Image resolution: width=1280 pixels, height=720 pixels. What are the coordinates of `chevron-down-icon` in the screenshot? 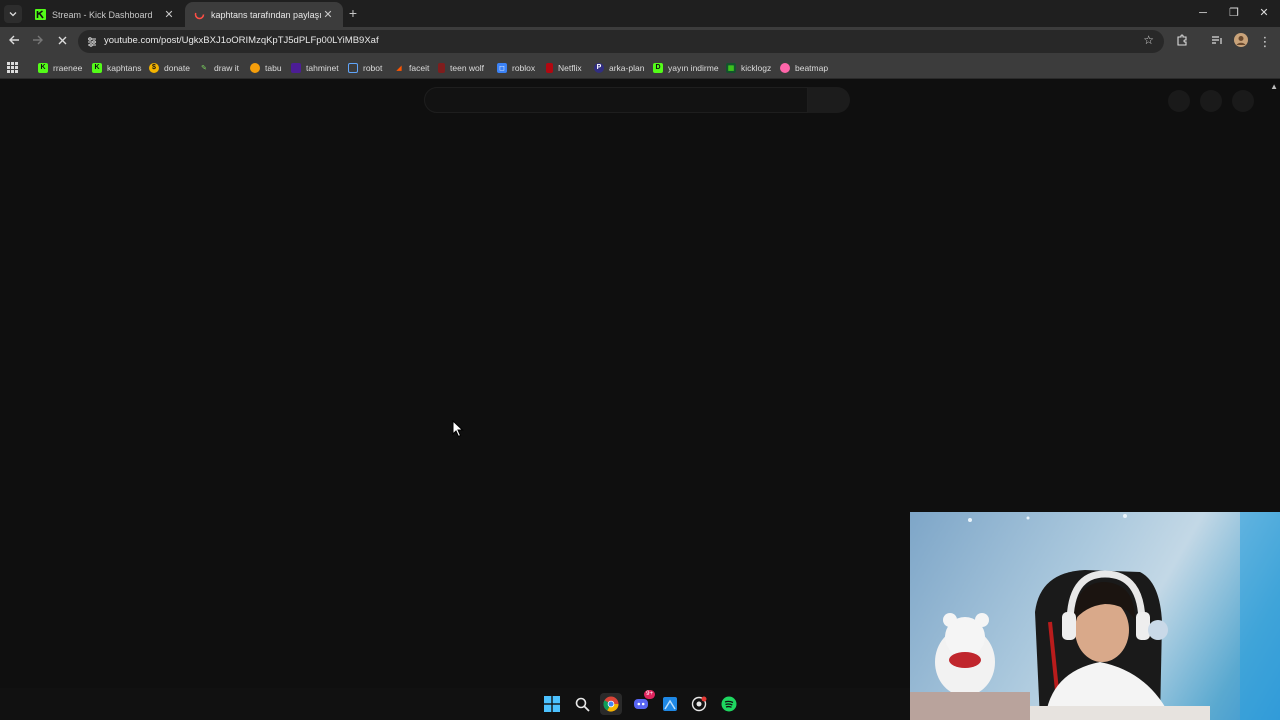 It's located at (13, 14).